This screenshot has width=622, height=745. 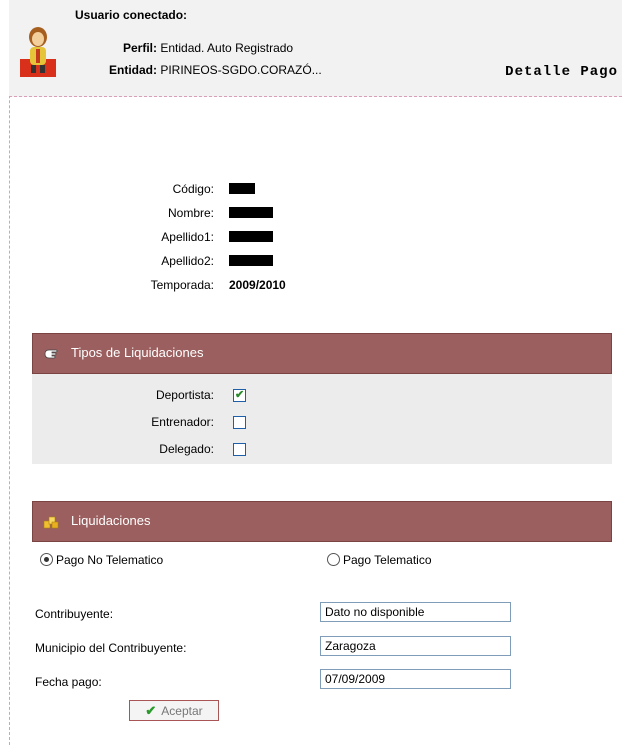 What do you see at coordinates (184, 395) in the screenshot?
I see `deportista-label: Deportista:` at bounding box center [184, 395].